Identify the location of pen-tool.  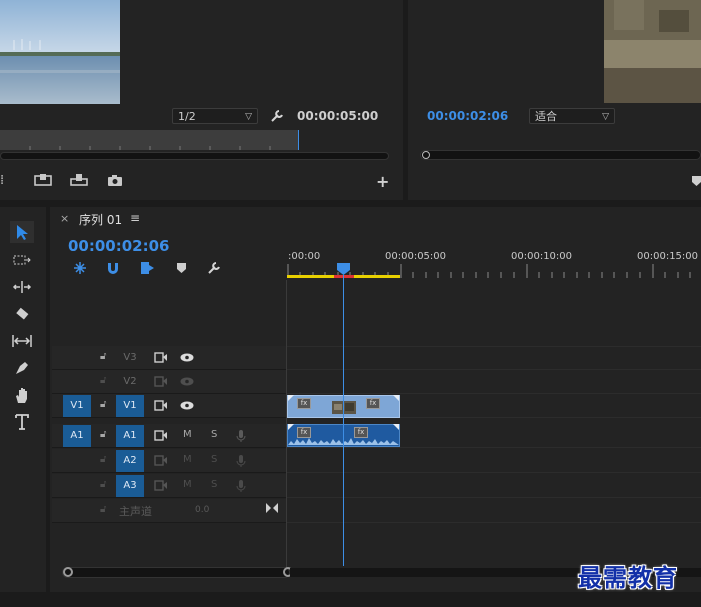
(22, 368).